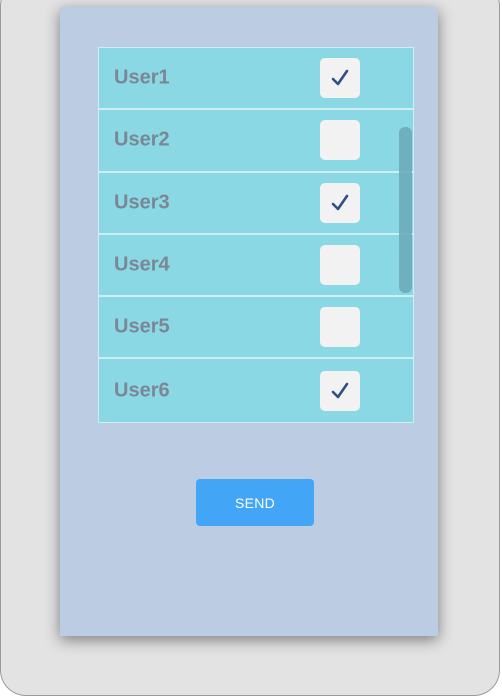  What do you see at coordinates (256, 79) in the screenshot?
I see `user-row-1: User1` at bounding box center [256, 79].